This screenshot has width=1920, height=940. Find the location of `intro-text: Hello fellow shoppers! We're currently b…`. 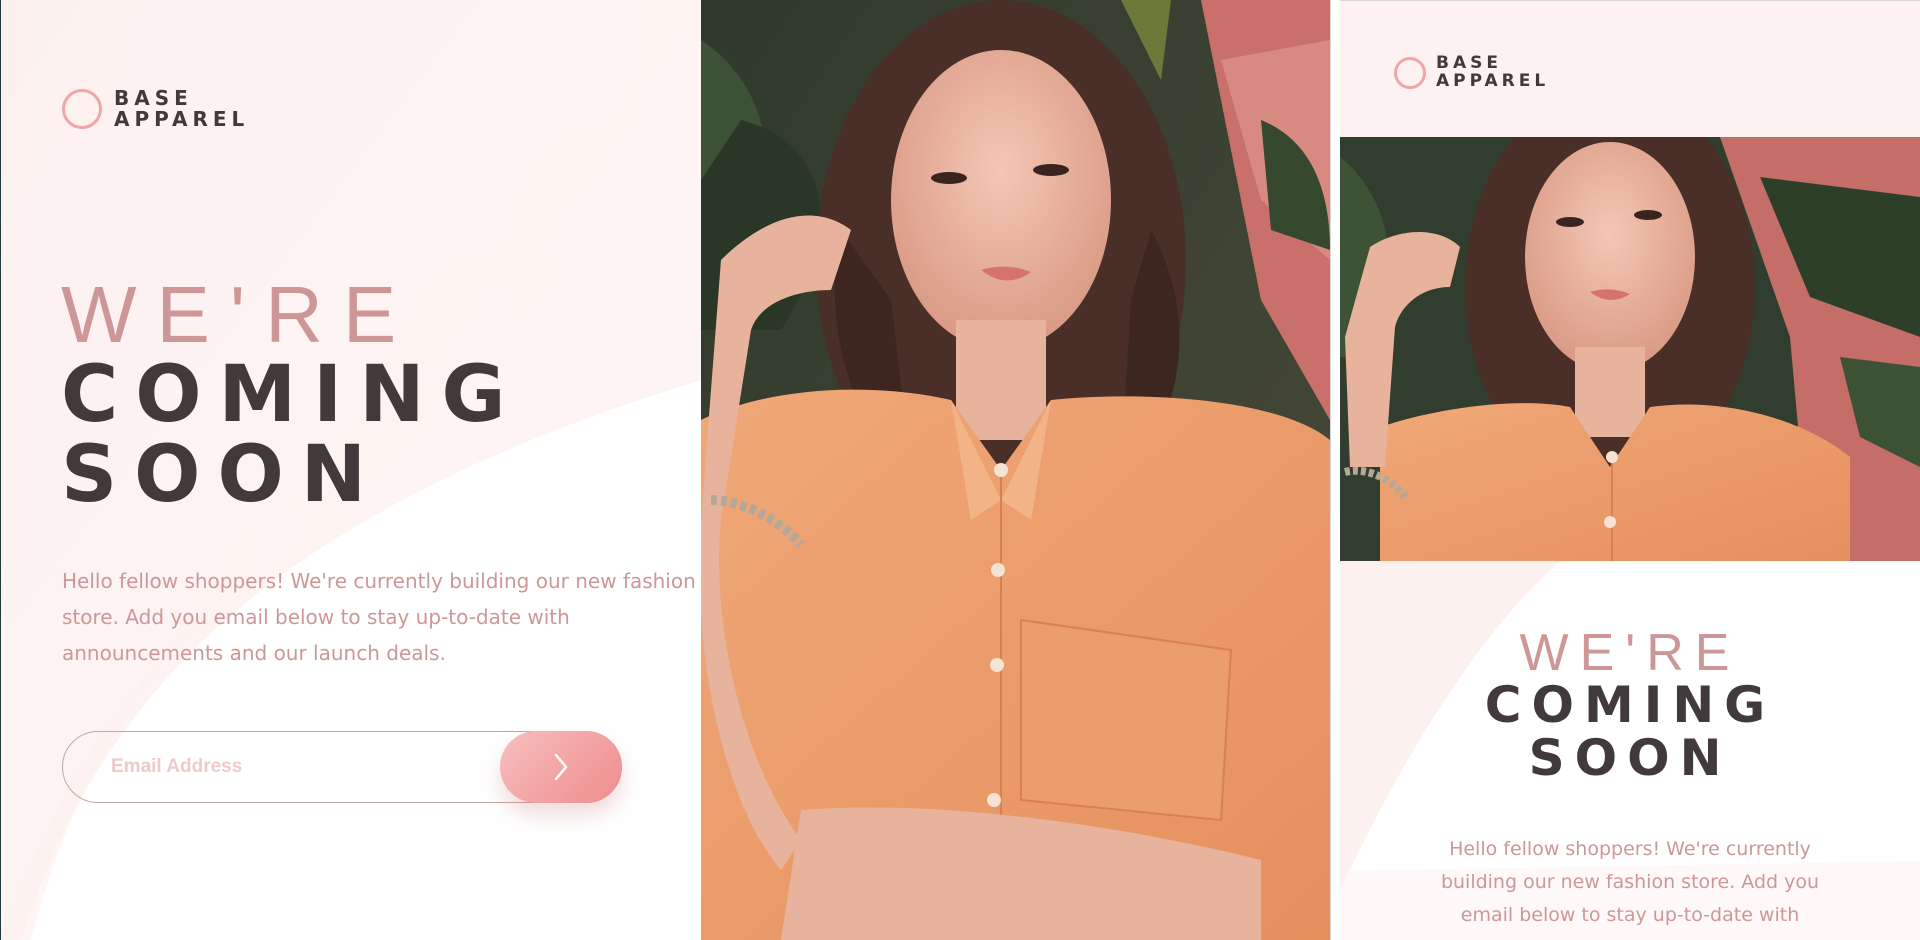

intro-text: Hello fellow shoppers! We're currently b… is located at coordinates (379, 617).